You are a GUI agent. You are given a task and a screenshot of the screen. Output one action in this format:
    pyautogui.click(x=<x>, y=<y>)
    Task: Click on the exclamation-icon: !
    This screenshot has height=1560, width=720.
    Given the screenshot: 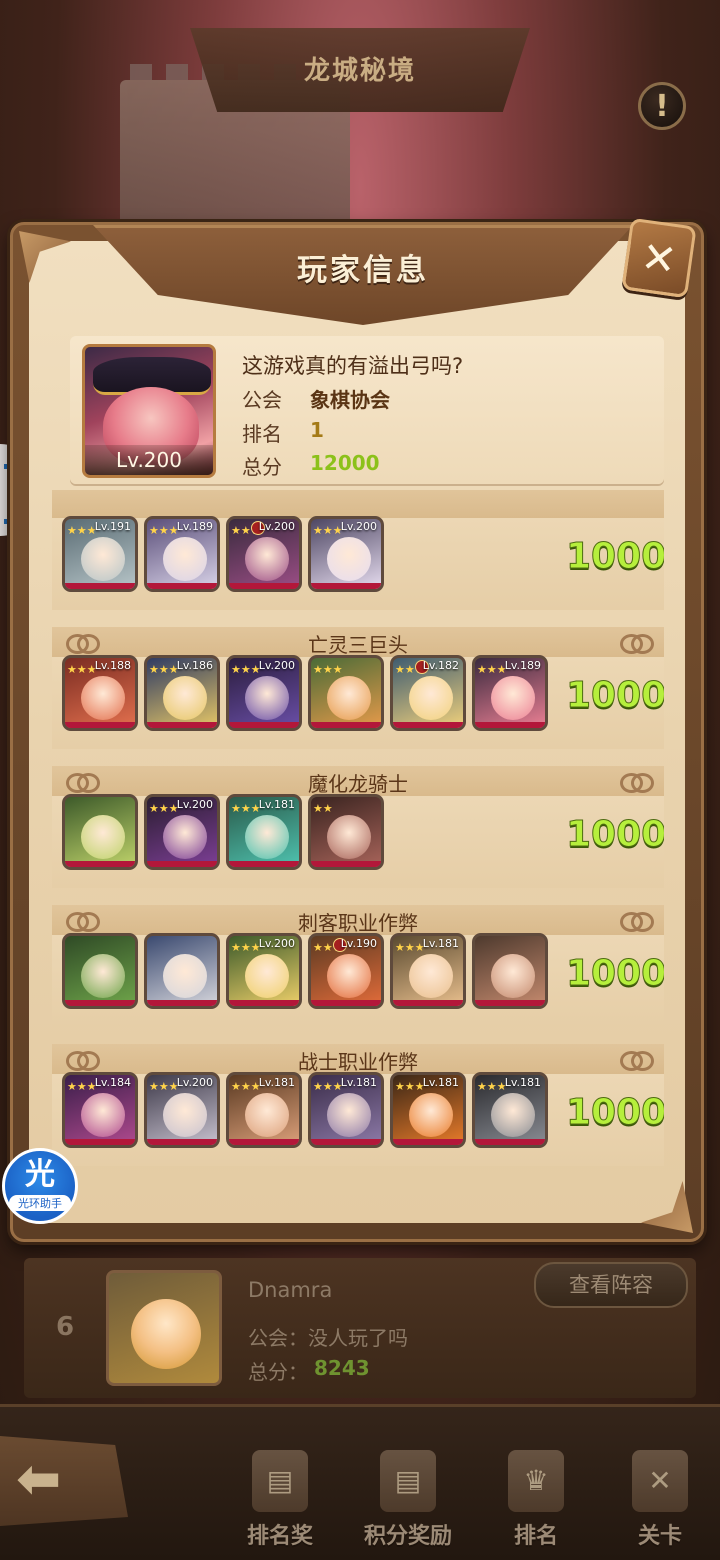 What is the action you would take?
    pyautogui.click(x=662, y=106)
    